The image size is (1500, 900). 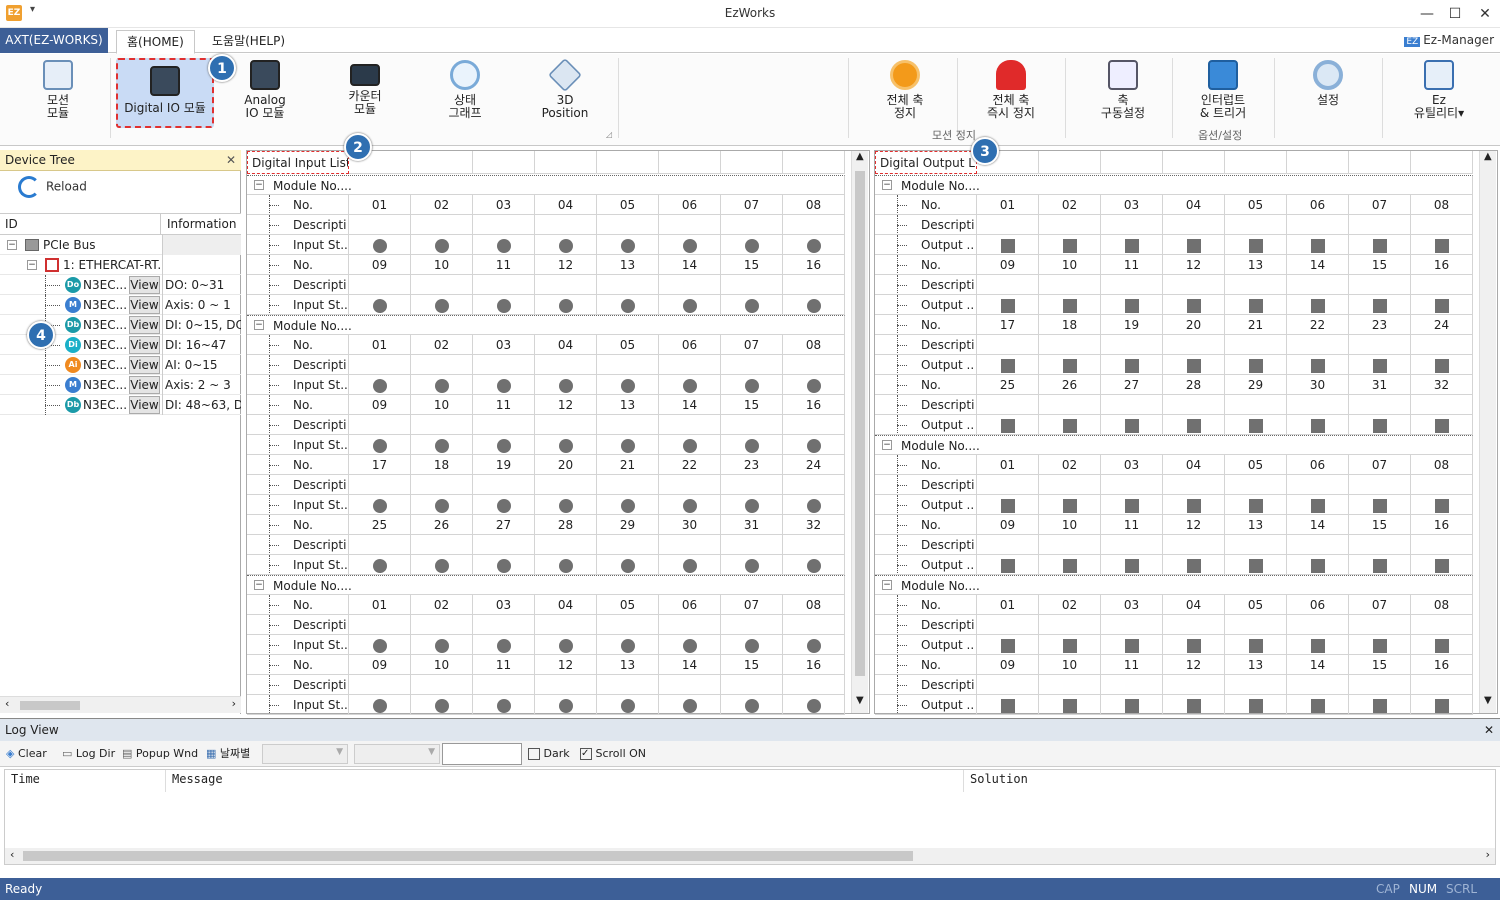 What do you see at coordinates (144, 325) in the screenshot?
I see `node-view-button: View` at bounding box center [144, 325].